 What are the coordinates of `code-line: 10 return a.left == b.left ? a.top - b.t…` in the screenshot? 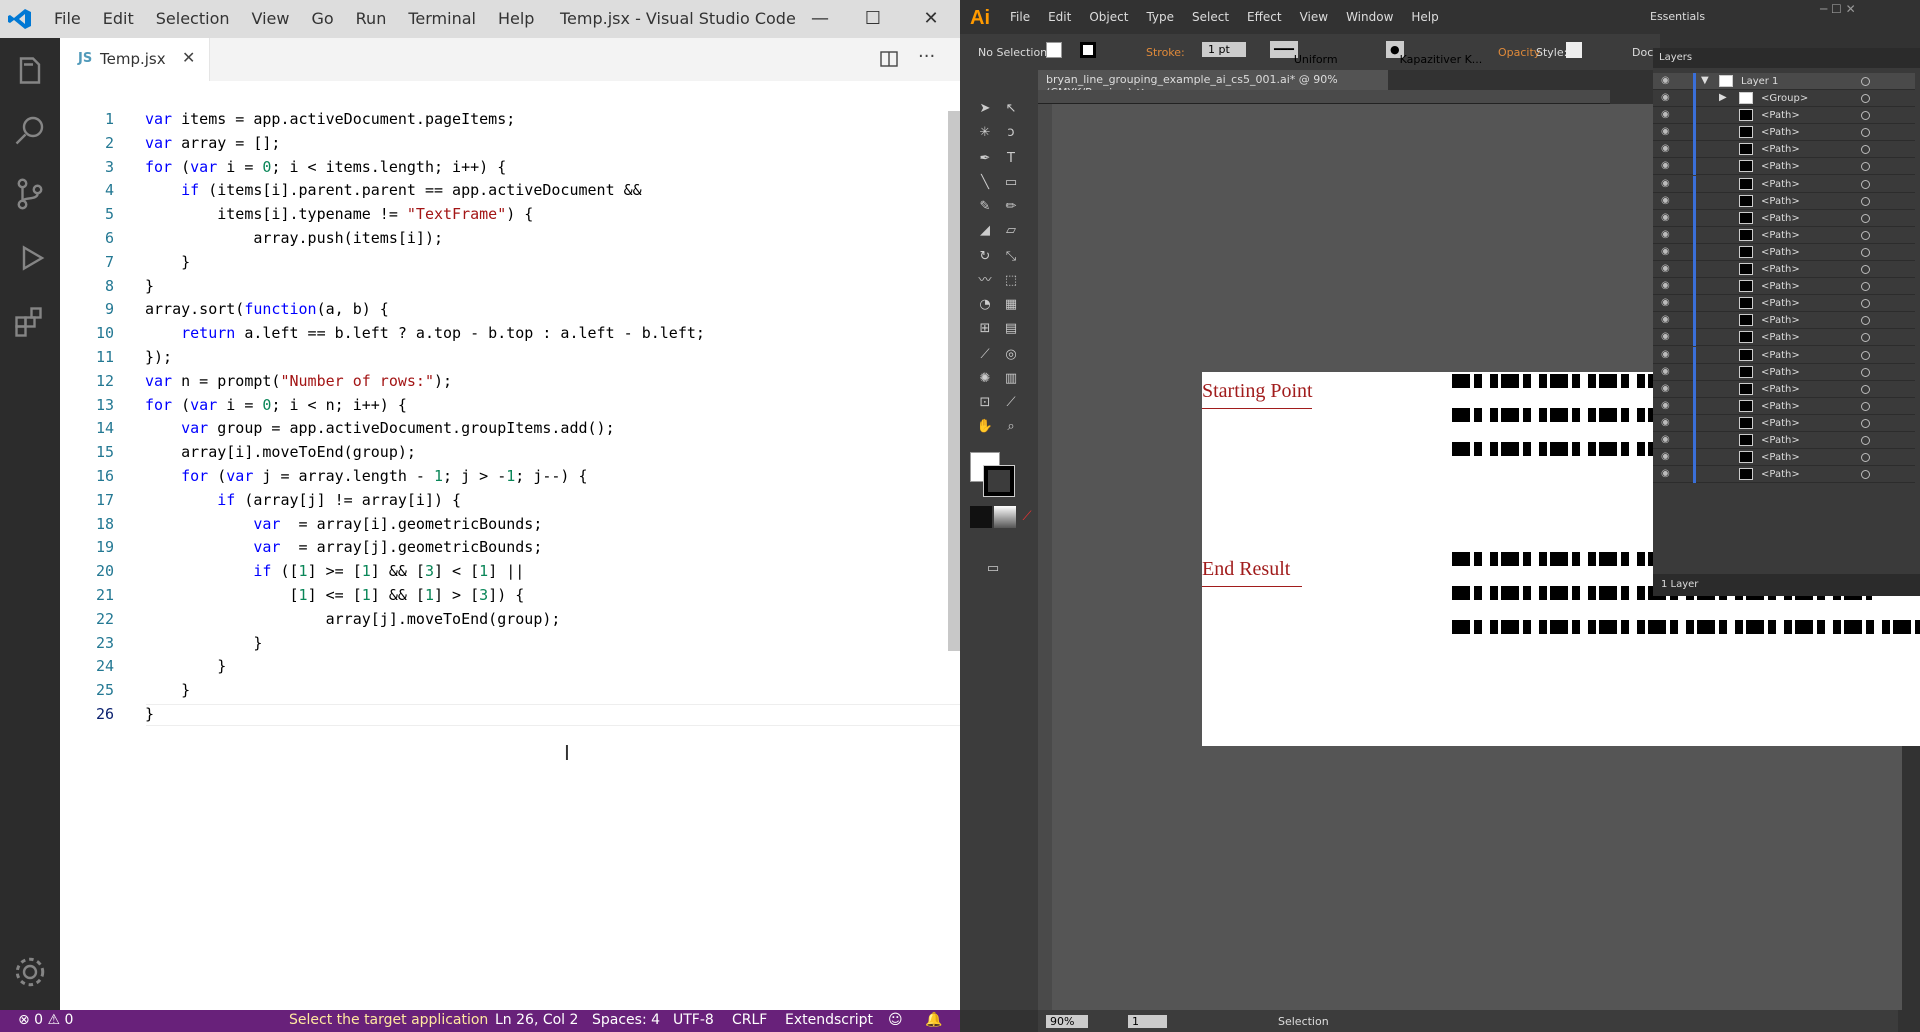 It's located at (510, 334).